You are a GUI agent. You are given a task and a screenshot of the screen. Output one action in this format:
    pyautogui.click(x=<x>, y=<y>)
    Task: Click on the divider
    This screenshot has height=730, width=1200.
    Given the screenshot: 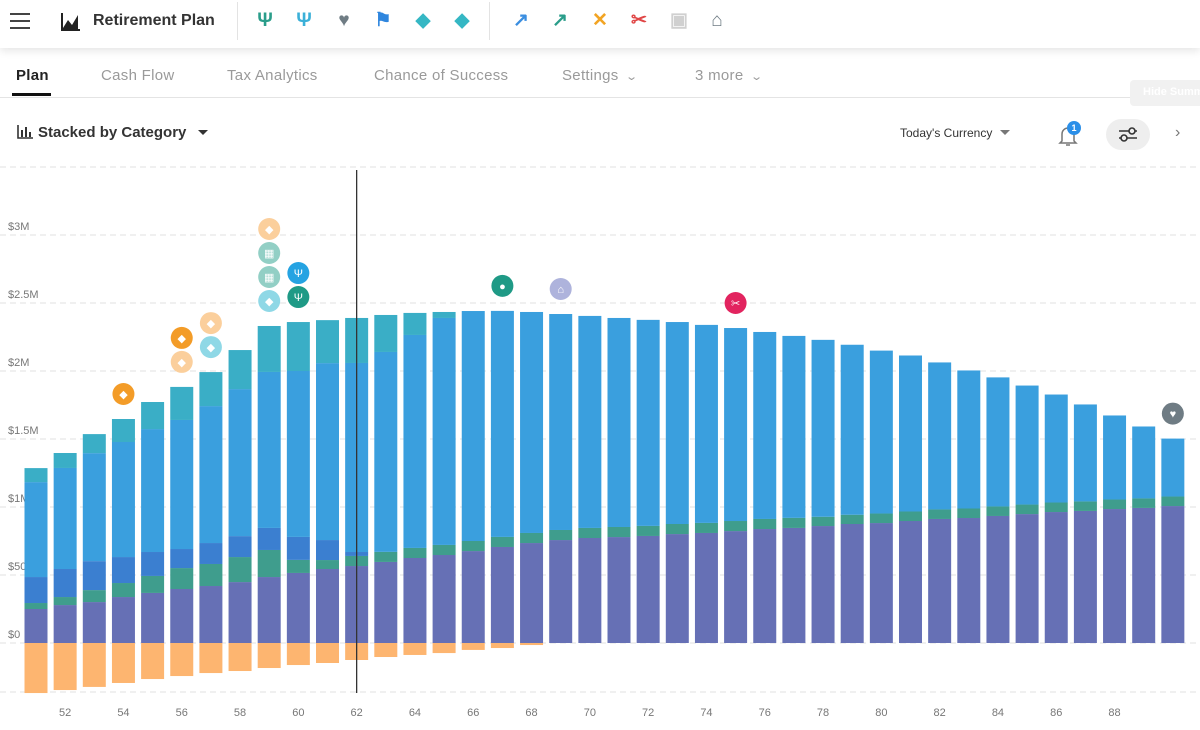 What is the action you would take?
    pyautogui.click(x=489, y=21)
    